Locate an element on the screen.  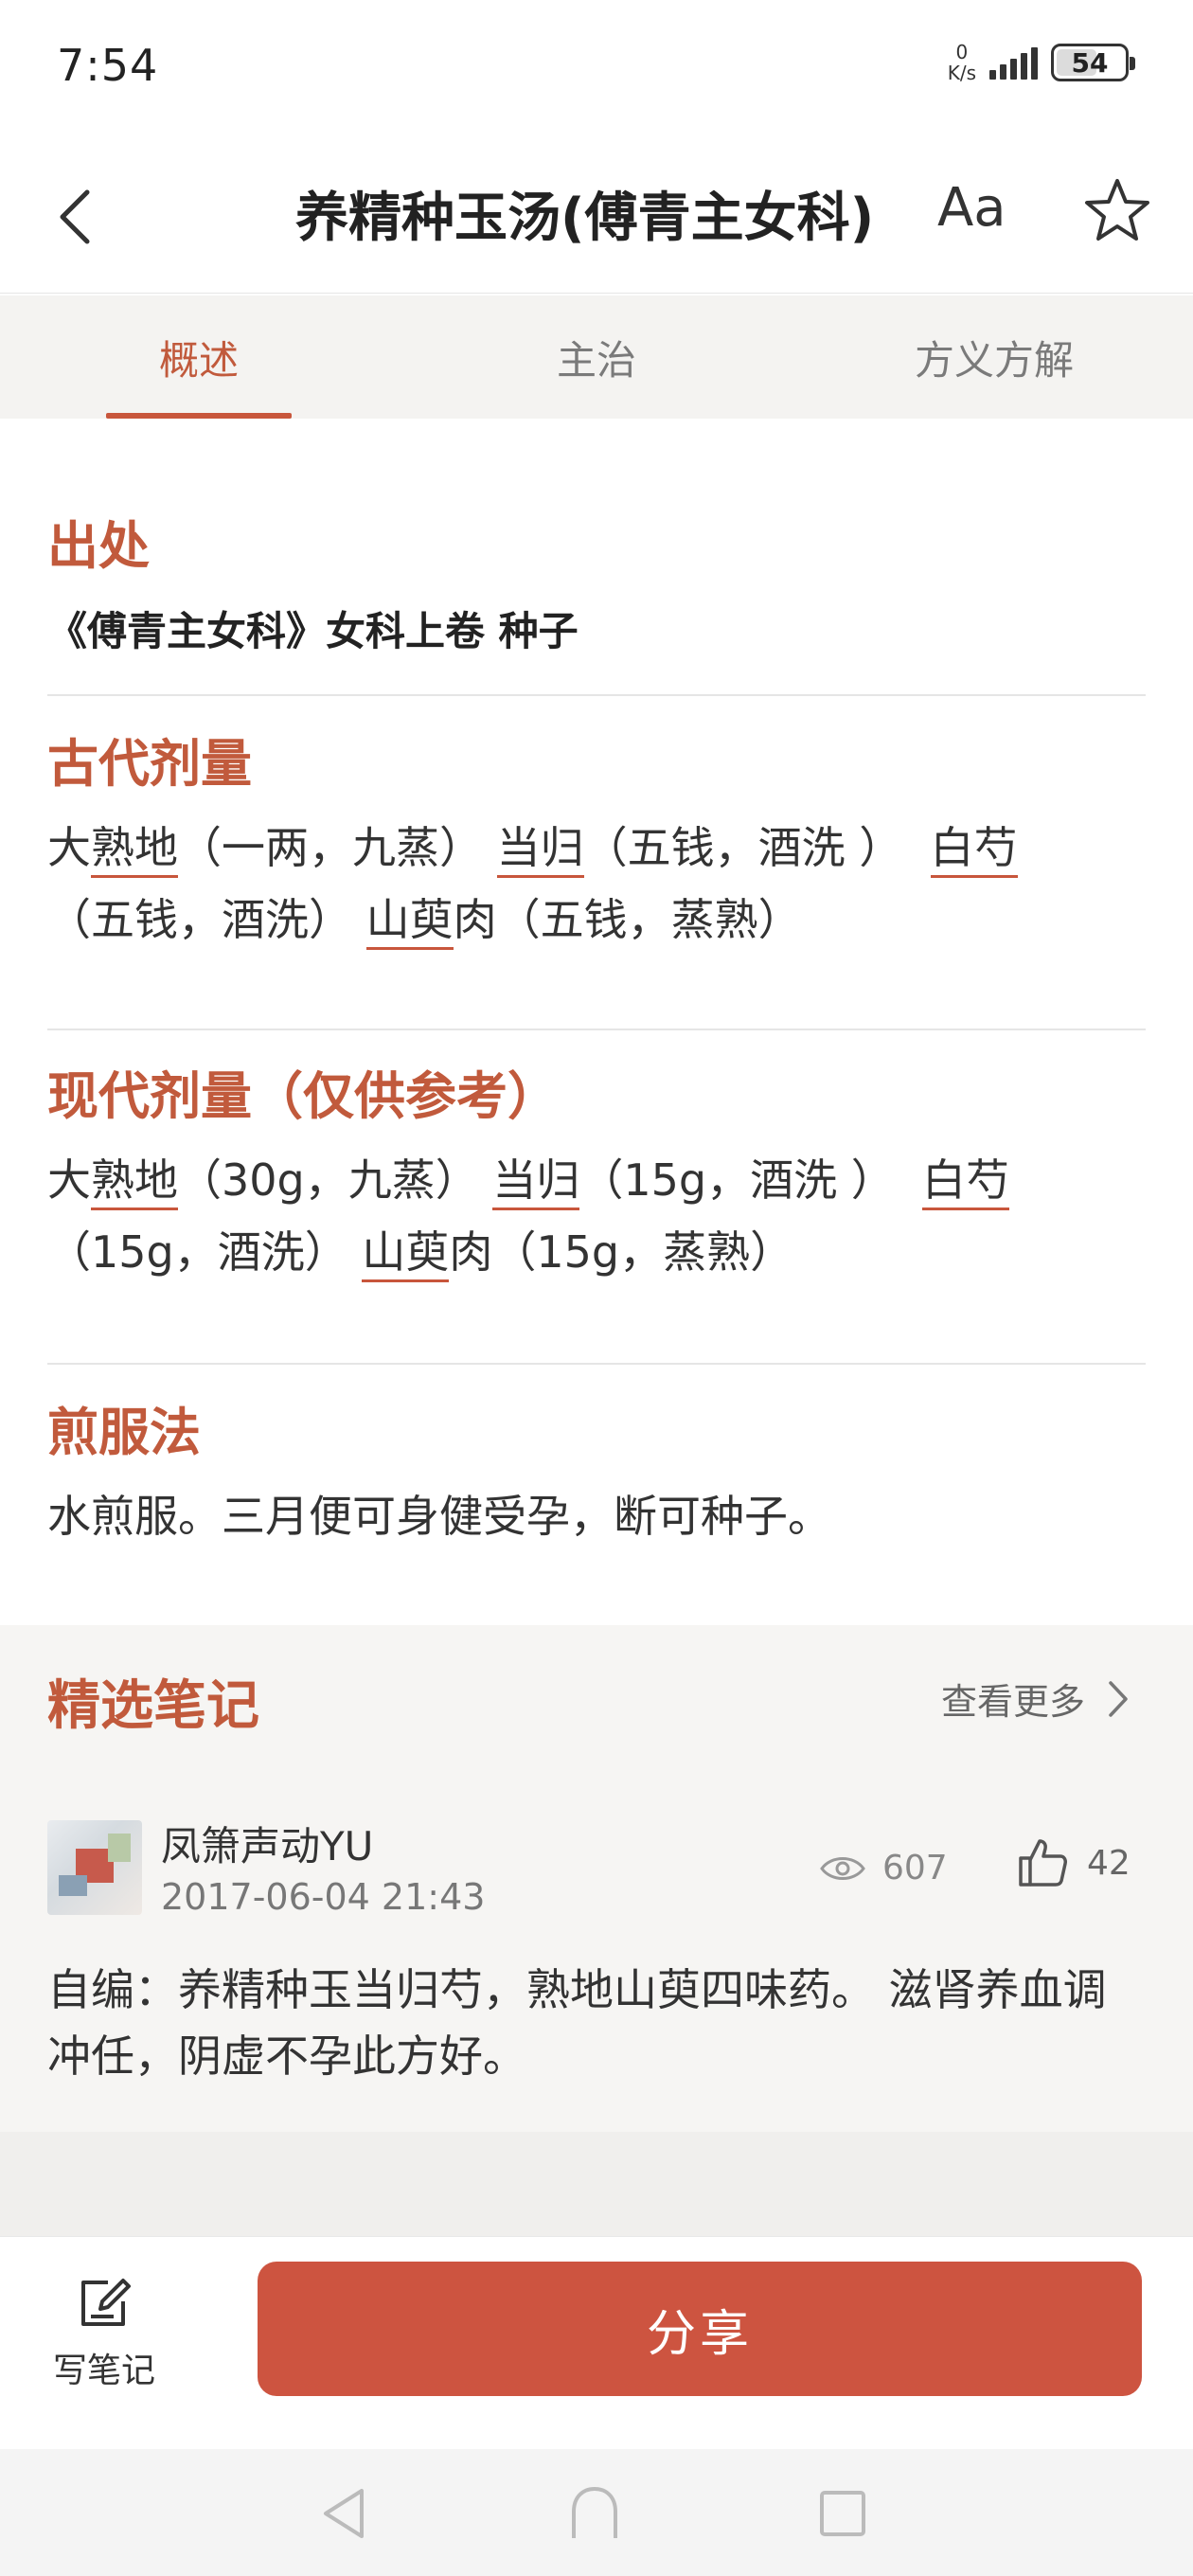
view-more-link: 查看更多 is located at coordinates (1036, 1699).